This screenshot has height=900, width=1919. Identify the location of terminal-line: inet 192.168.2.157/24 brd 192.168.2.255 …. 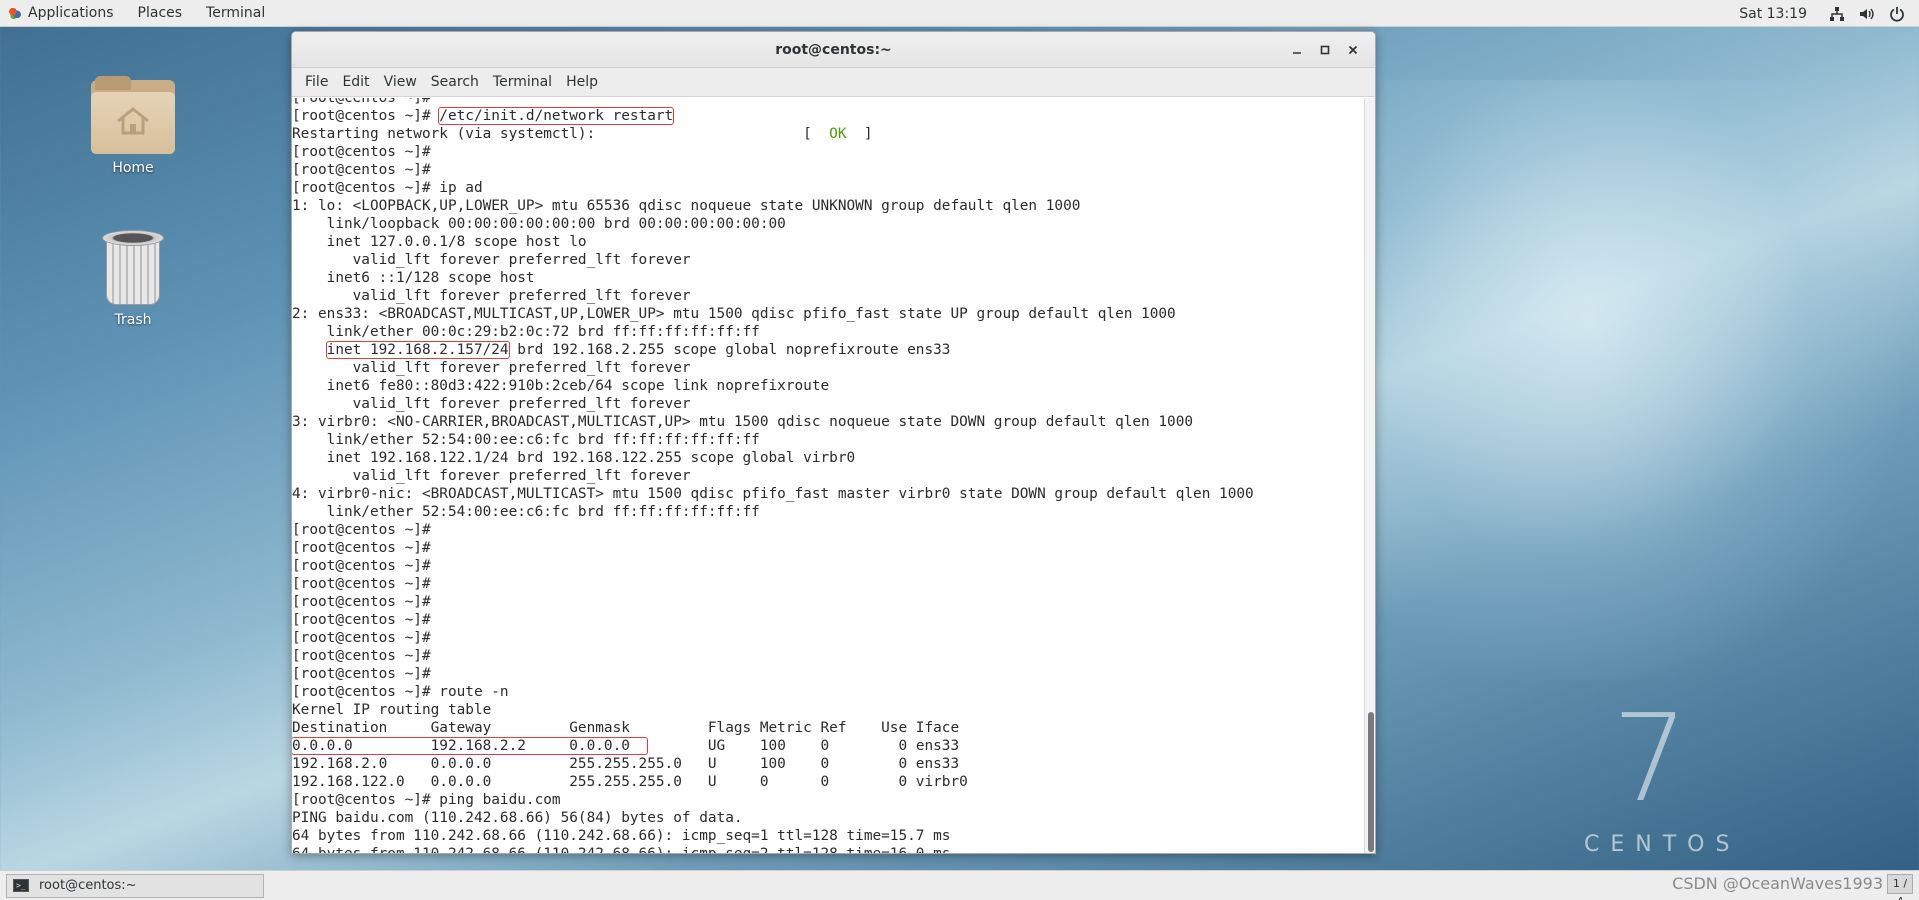
(638, 350).